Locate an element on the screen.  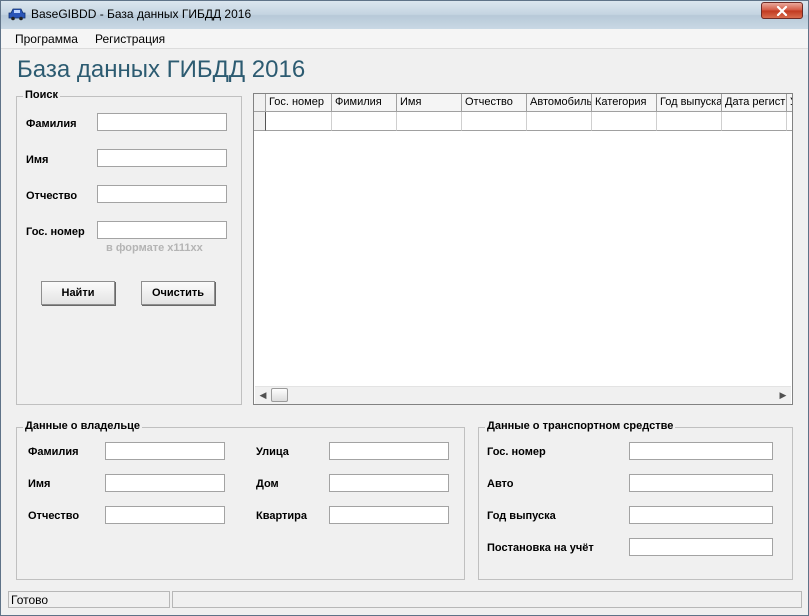
vehicle-group-label: Данные о транспортном средстве is located at coordinates (580, 426).